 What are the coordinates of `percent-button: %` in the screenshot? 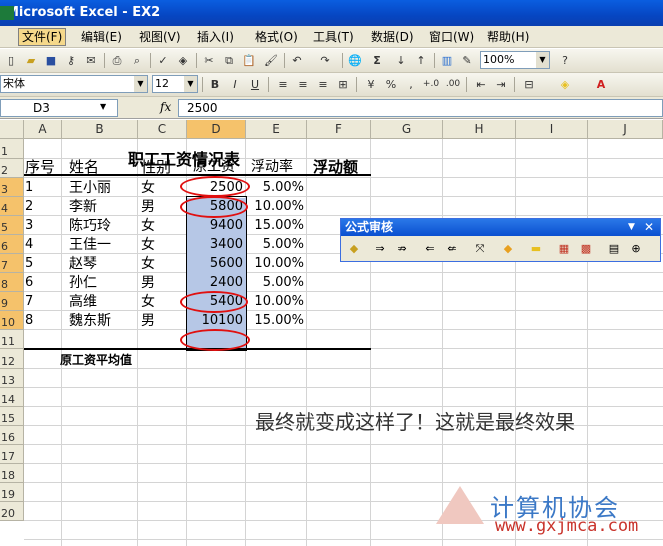 It's located at (391, 84).